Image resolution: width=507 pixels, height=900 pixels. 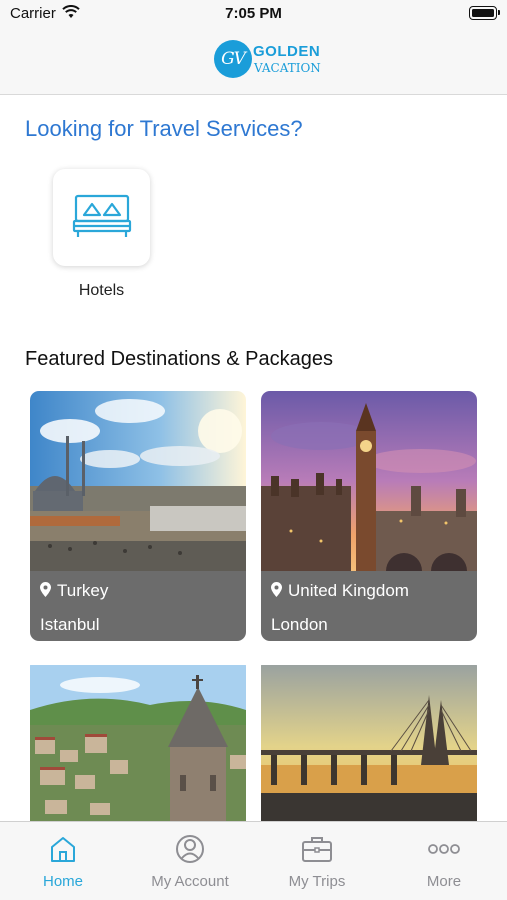 I want to click on hotels-label: Hotels, so click(x=101, y=290).